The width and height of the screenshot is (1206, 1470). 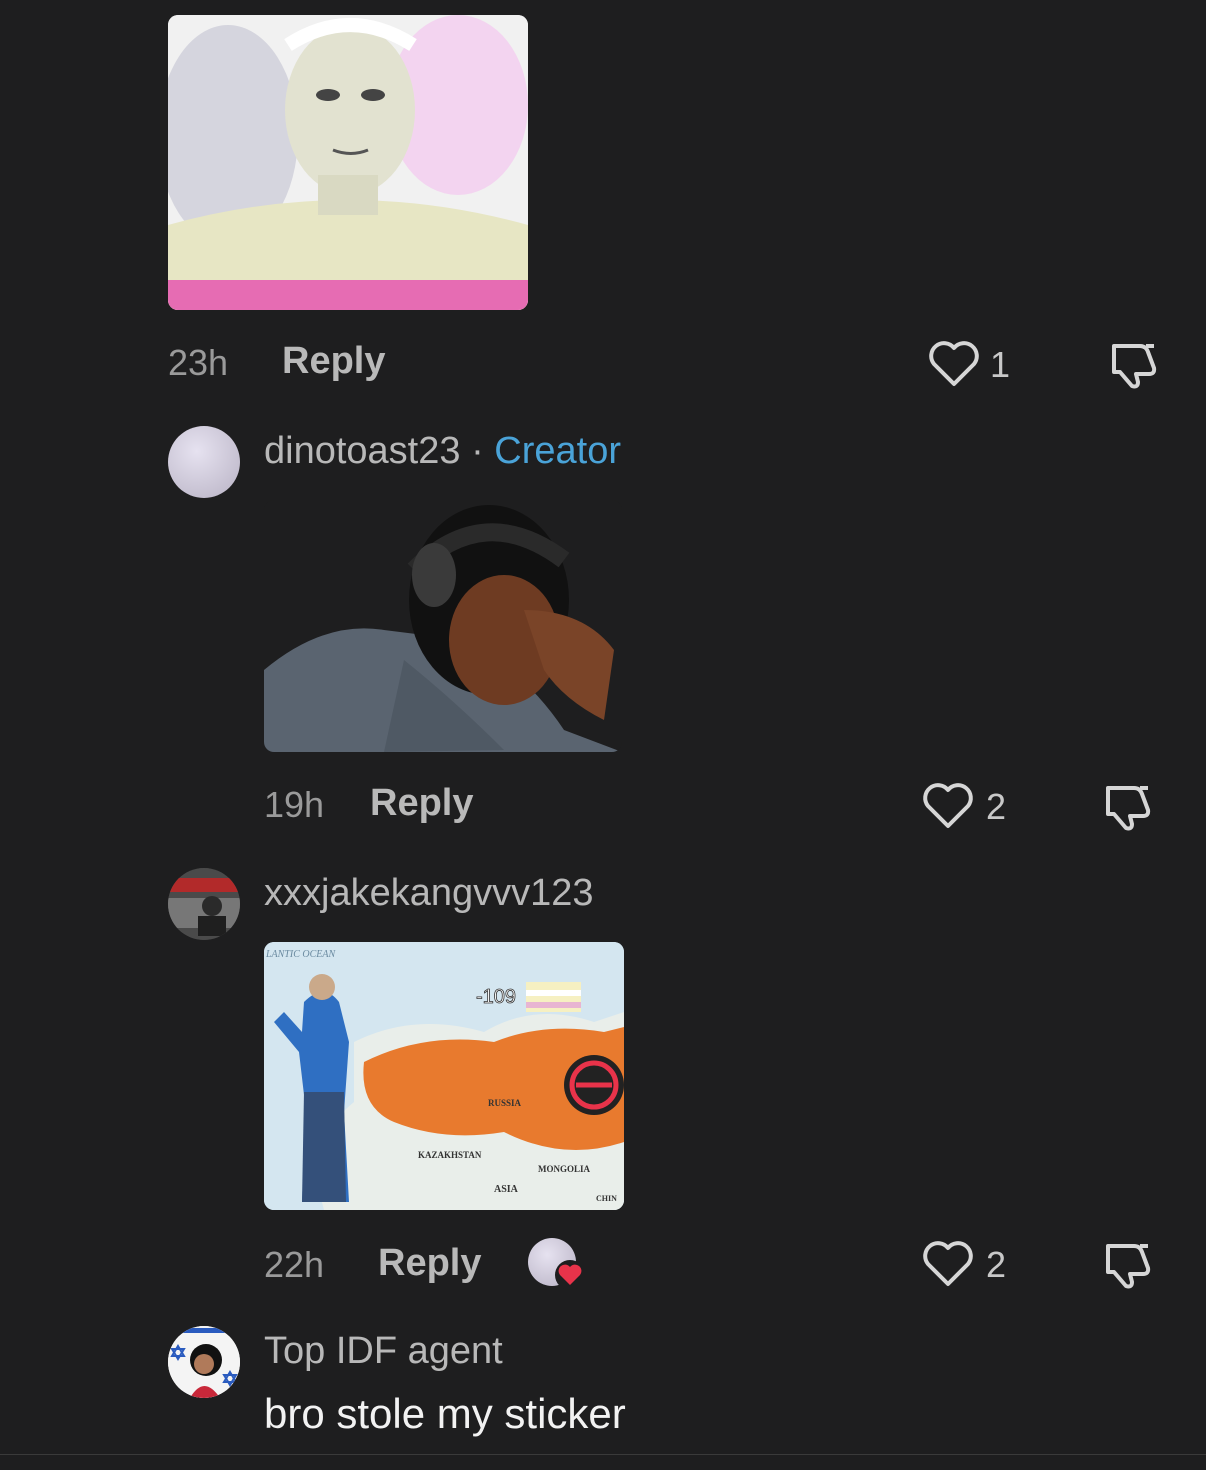 What do you see at coordinates (1000, 364) in the screenshot?
I see `like-count: 1` at bounding box center [1000, 364].